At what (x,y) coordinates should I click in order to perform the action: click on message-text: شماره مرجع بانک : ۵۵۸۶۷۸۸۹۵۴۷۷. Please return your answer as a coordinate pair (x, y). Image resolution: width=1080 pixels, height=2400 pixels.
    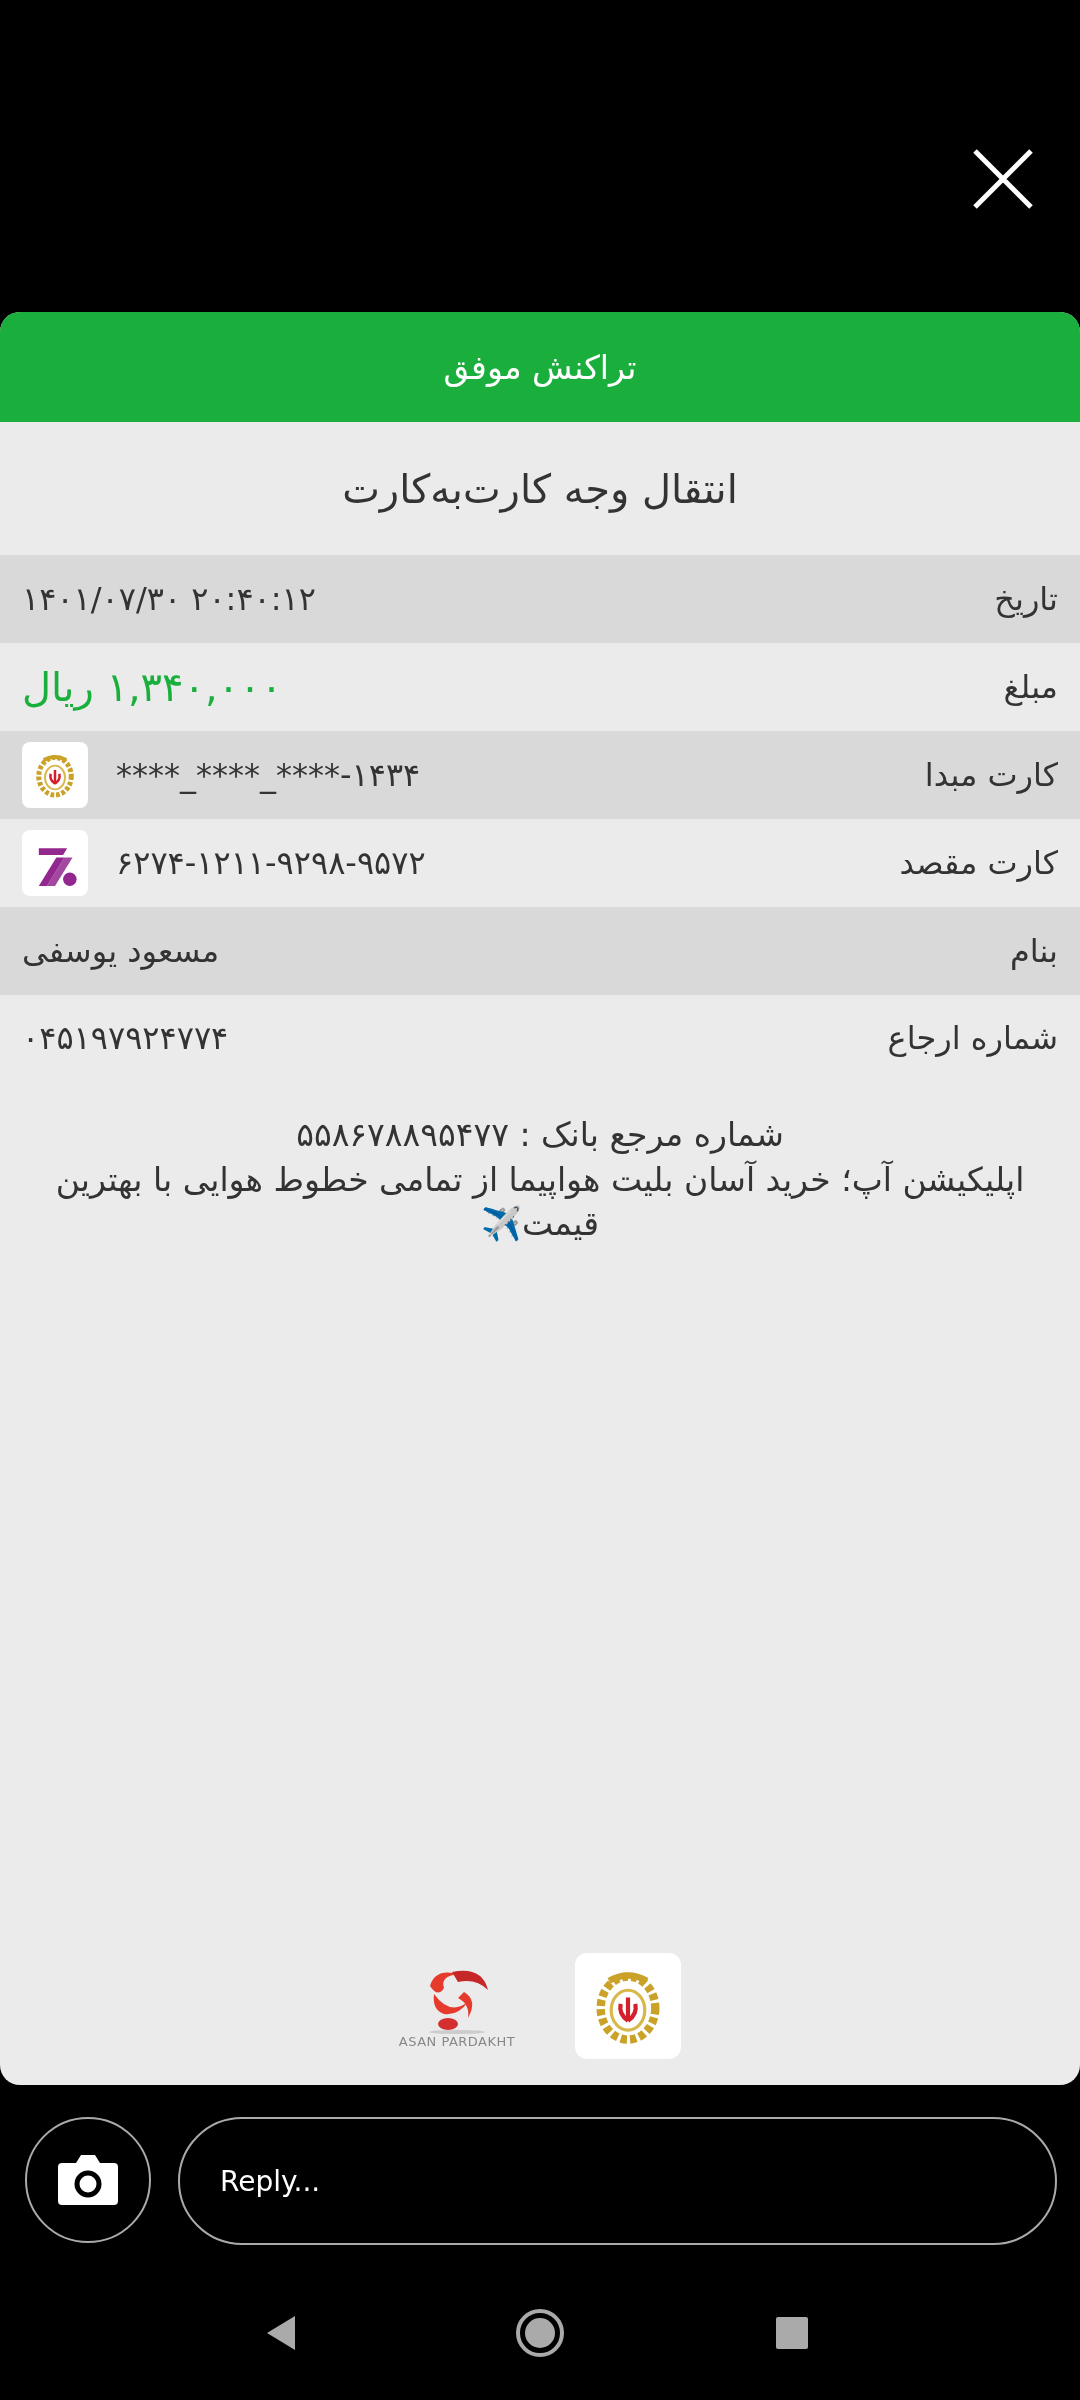
    Looking at the image, I should click on (540, 1135).